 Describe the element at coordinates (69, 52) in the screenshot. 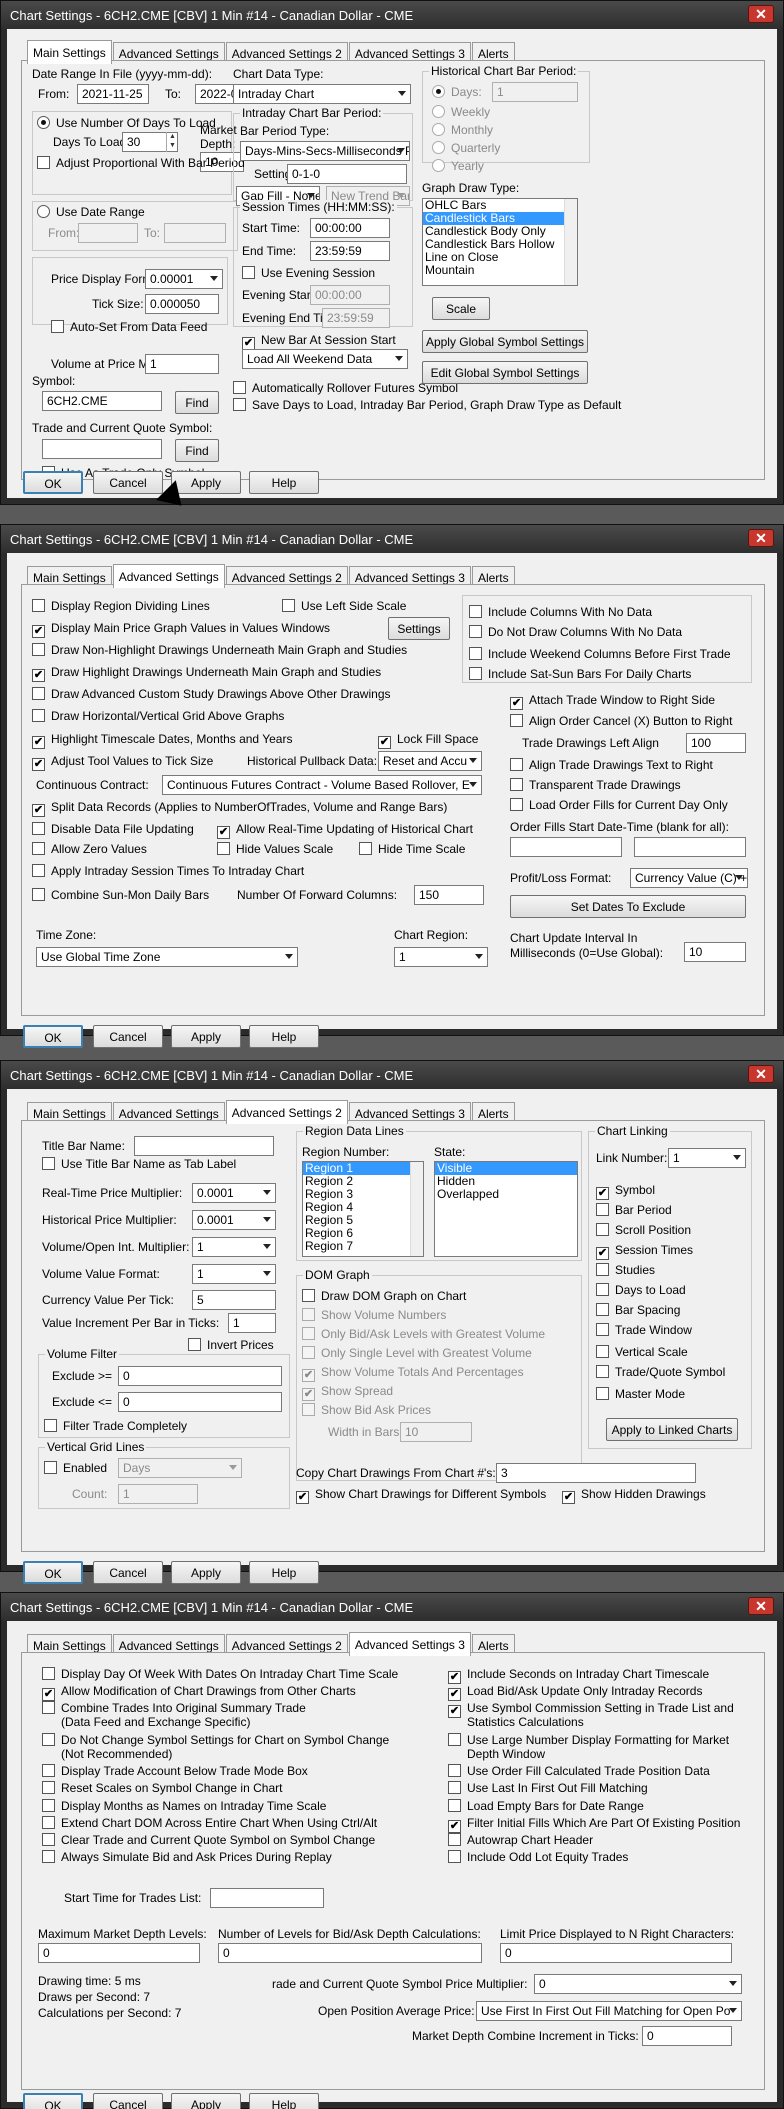

I see `tab-main-settings: Main Settings` at that location.